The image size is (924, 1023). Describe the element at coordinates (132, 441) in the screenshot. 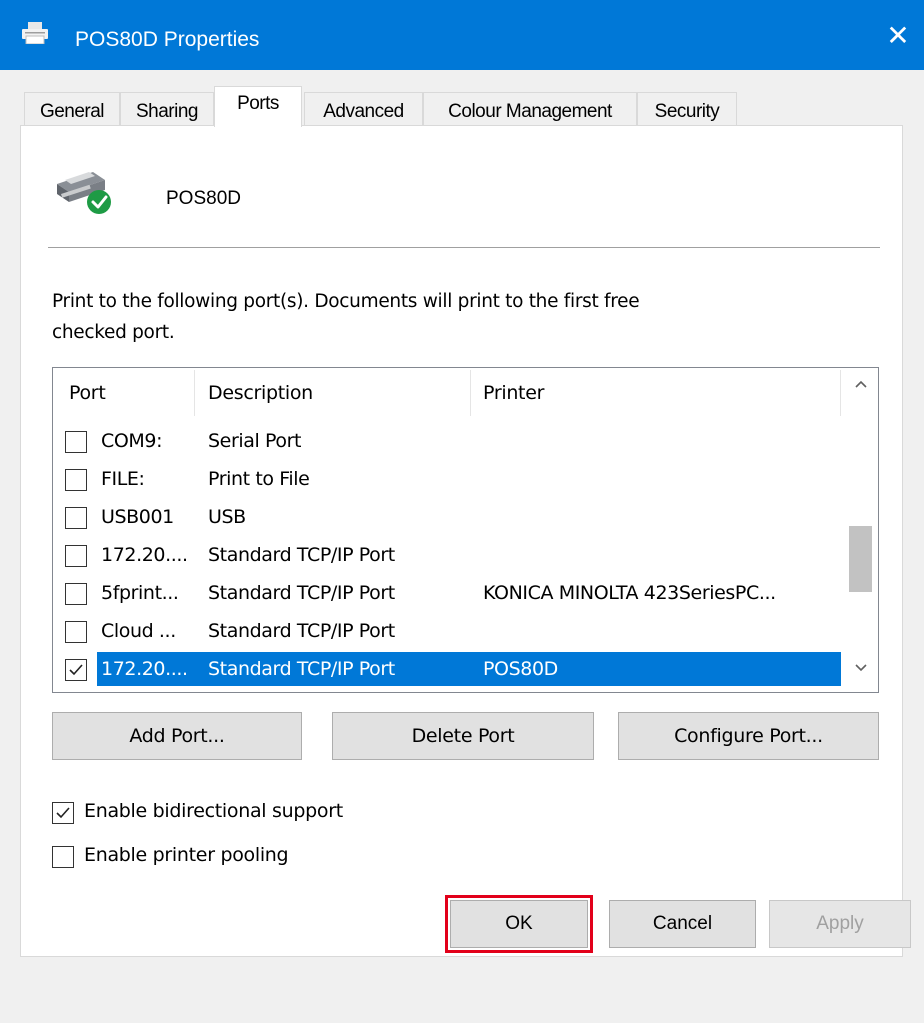

I see `port-name: COM9:` at that location.